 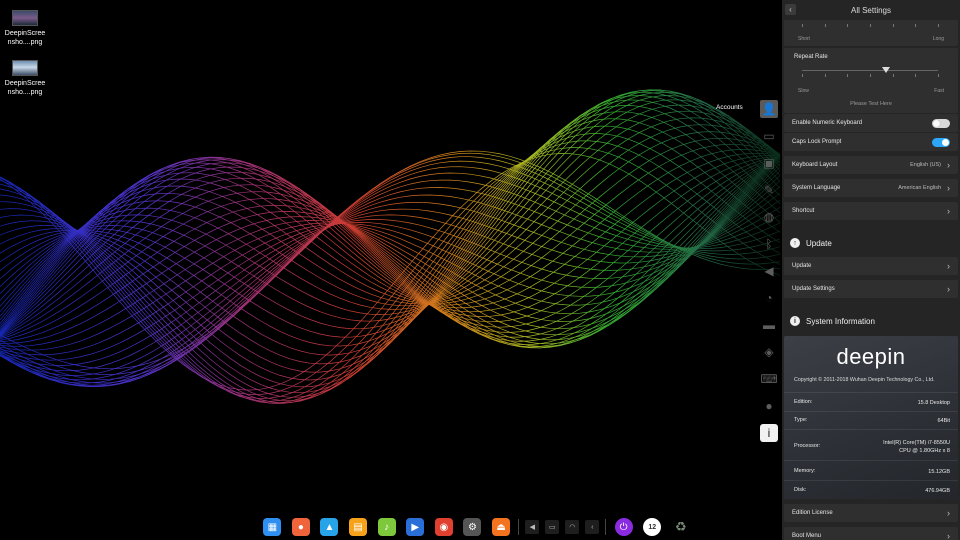 What do you see at coordinates (832, 321) in the screenshot?
I see `sysinfo-section-title: i System Information` at bounding box center [832, 321].